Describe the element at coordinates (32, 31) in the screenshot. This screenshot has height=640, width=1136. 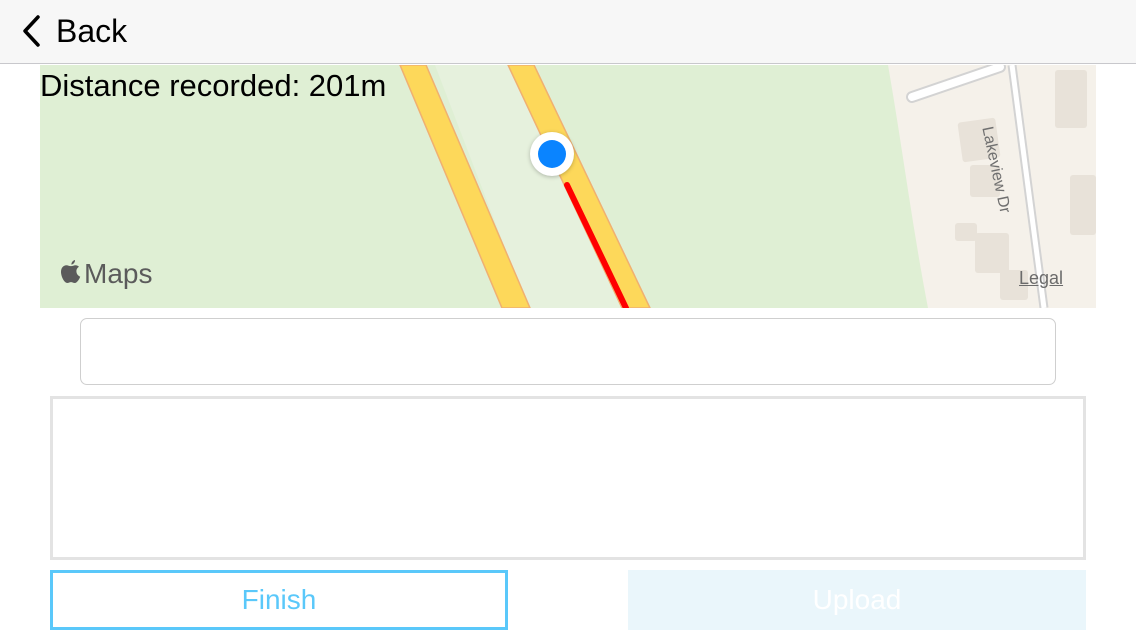
I see `chevron-left-icon` at that location.